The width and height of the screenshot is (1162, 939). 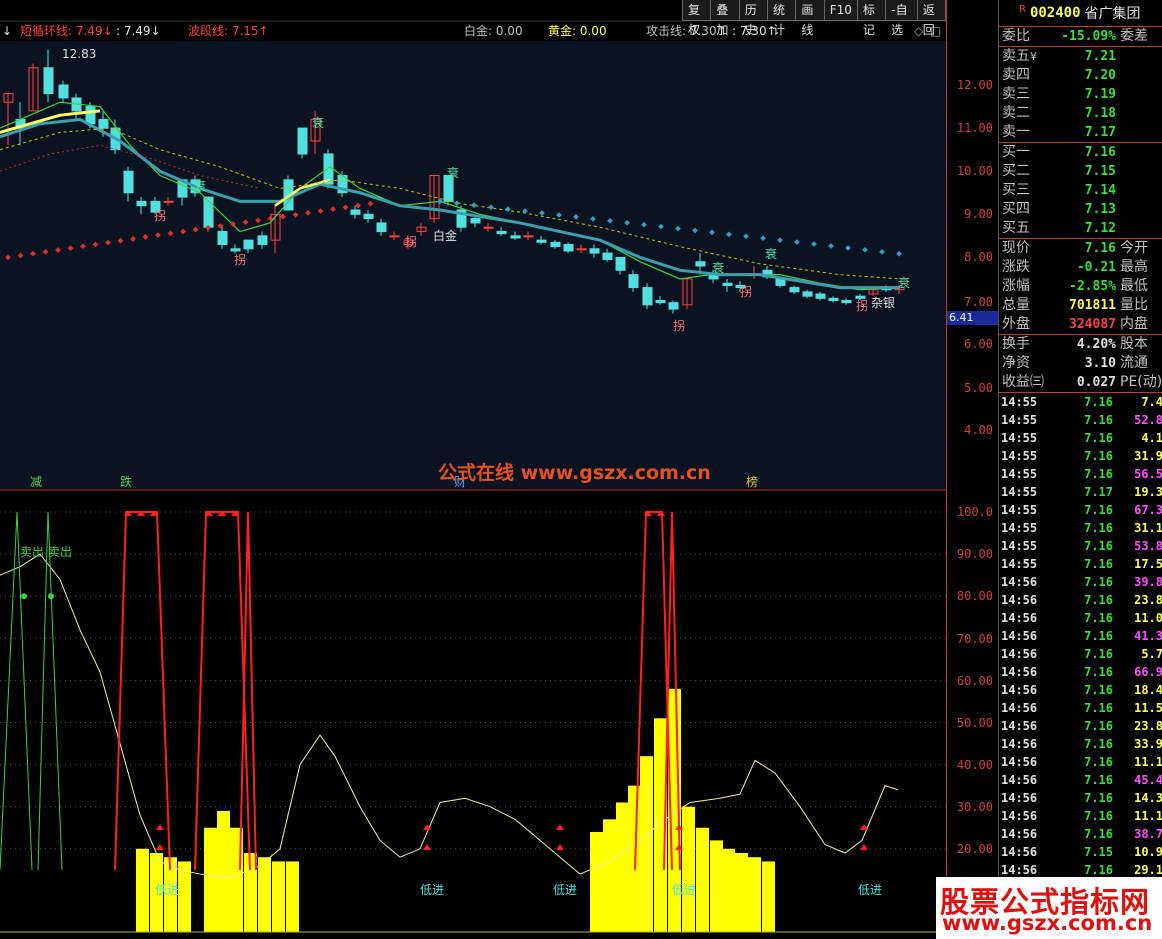 What do you see at coordinates (1100, 171) in the screenshot?
I see `bid-price: 7.15` at bounding box center [1100, 171].